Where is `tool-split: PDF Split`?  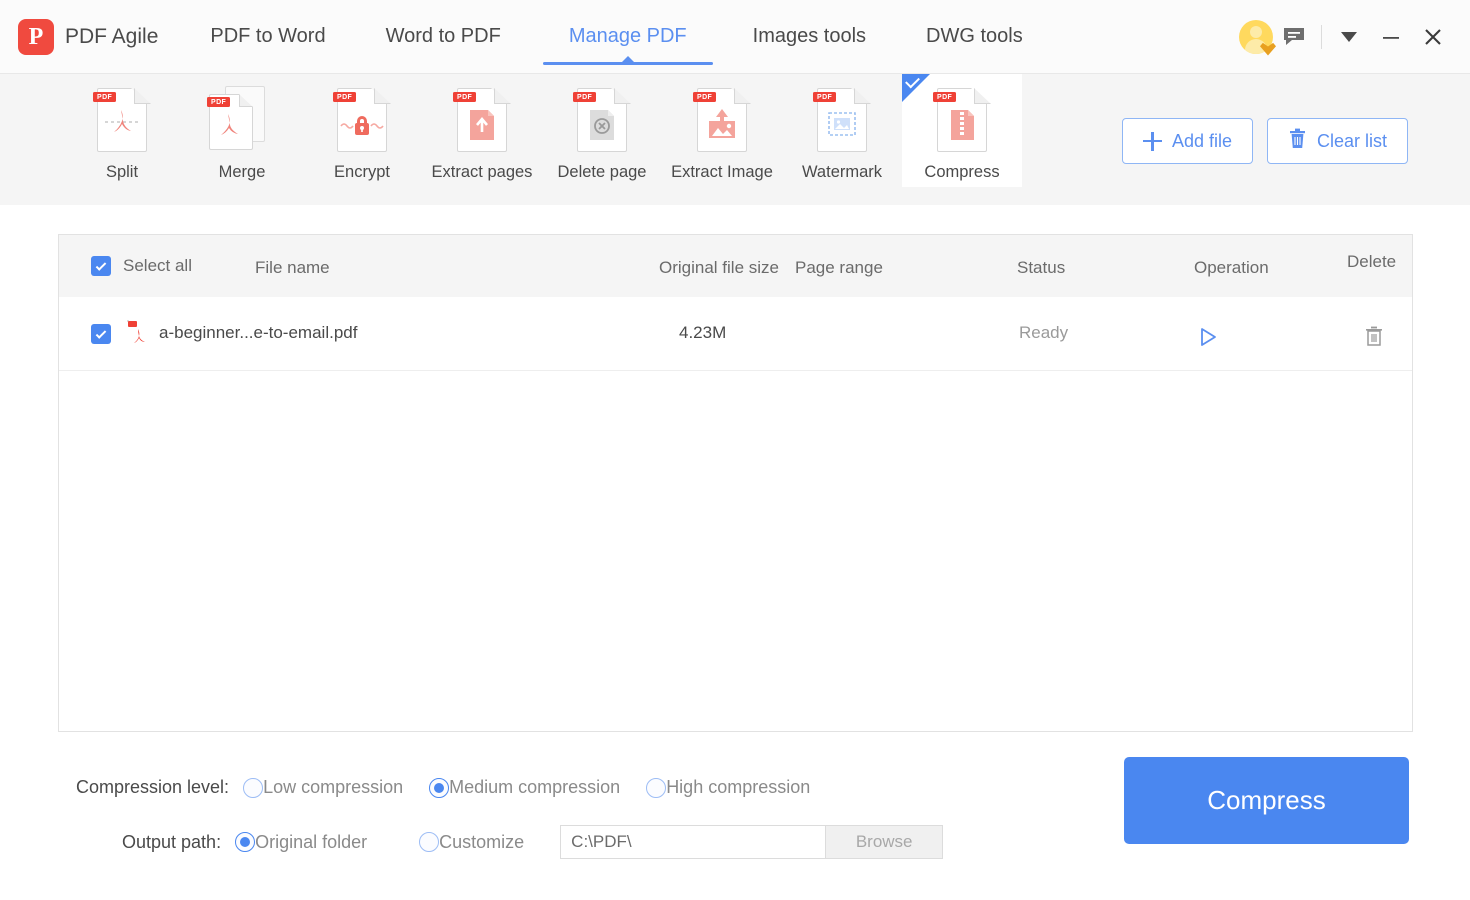 tool-split: PDF Split is located at coordinates (122, 130).